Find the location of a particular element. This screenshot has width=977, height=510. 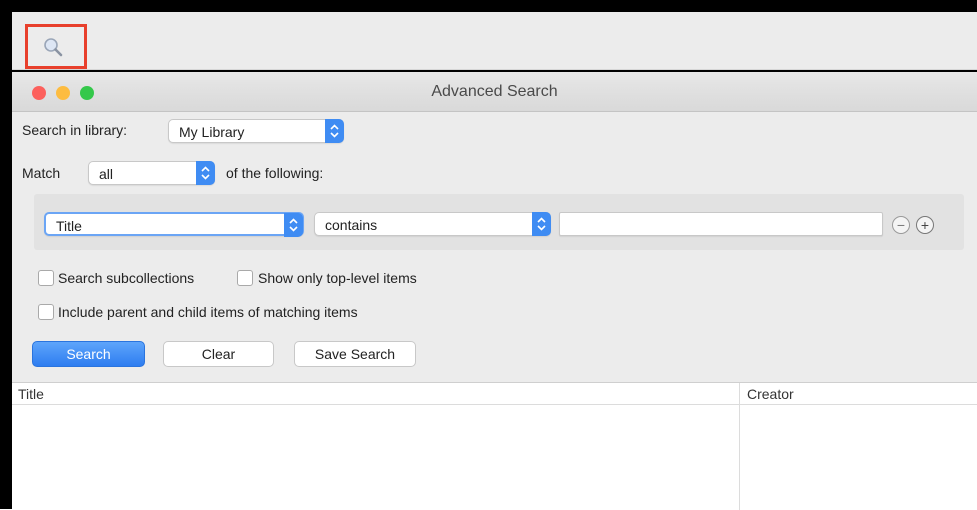

column-header-creator: Creator is located at coordinates (770, 394).